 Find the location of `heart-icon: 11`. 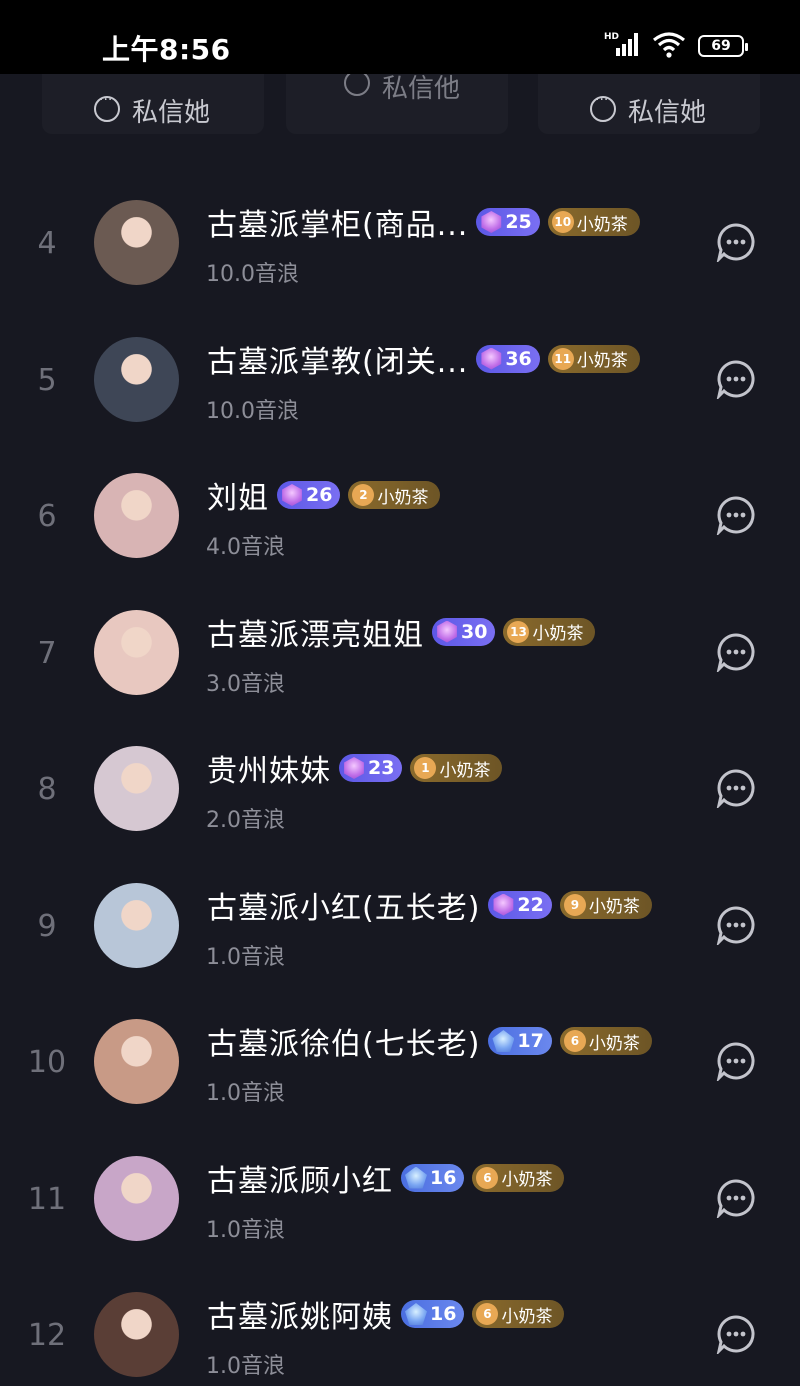

heart-icon: 11 is located at coordinates (562, 358).